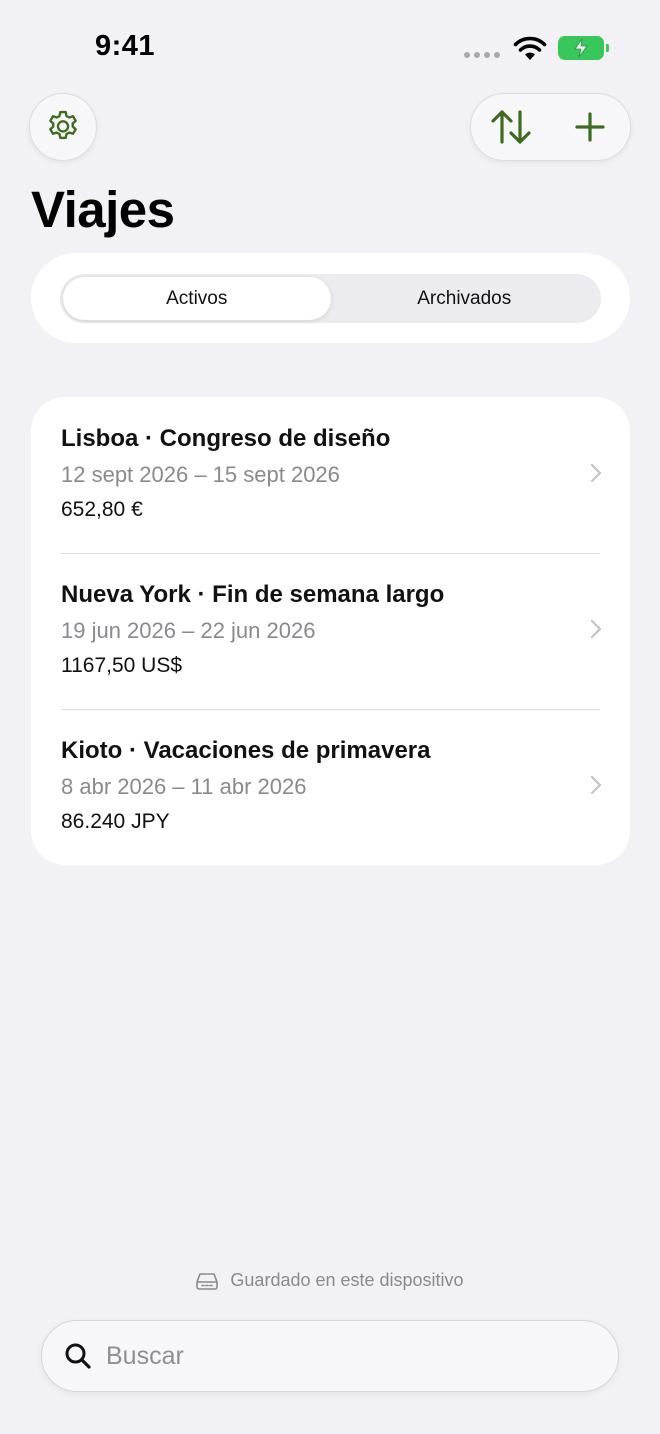 The width and height of the screenshot is (660, 1434). I want to click on storage-note-text: Guardado en este dispositivo, so click(347, 1280).